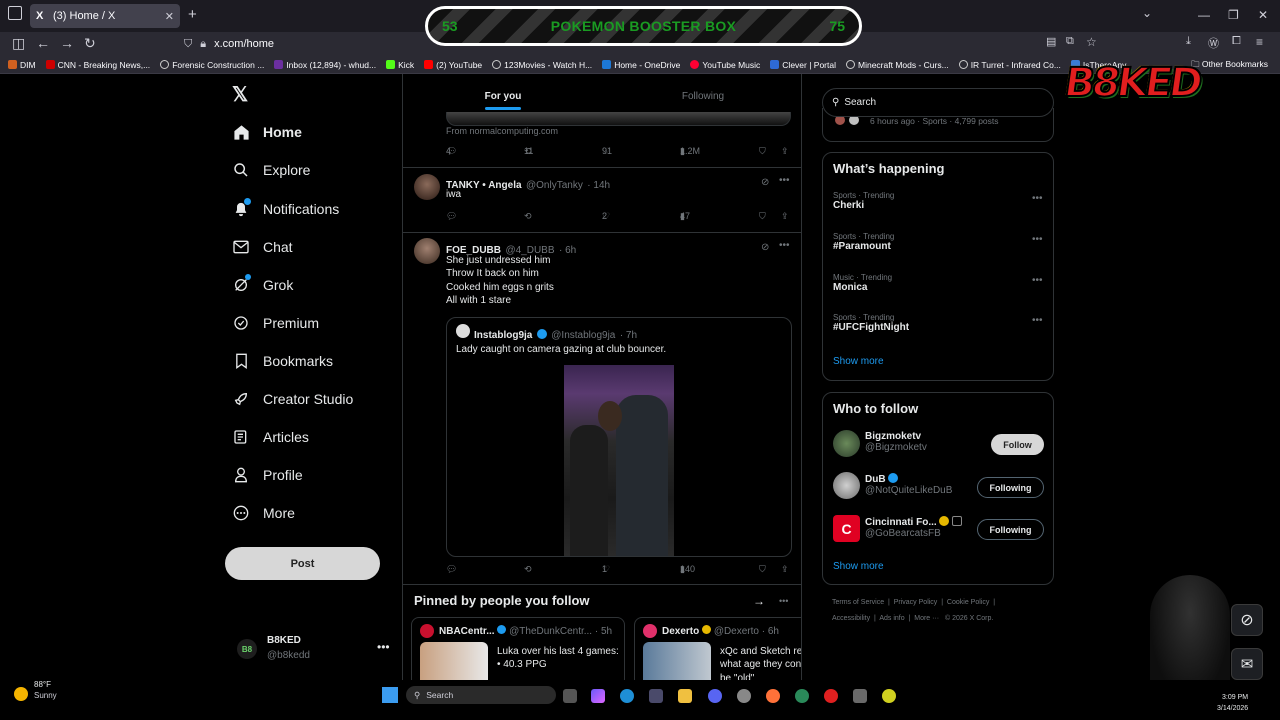 This screenshot has width=1280, height=720. Describe the element at coordinates (1091, 42) in the screenshot. I see `bookmark-star-icon: ☆` at that location.